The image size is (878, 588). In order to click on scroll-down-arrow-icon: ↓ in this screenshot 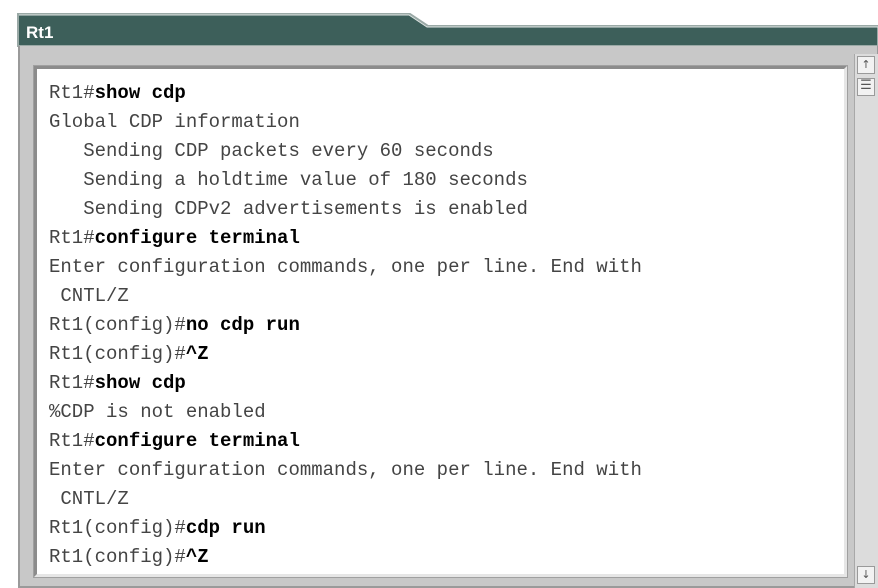, I will do `click(866, 575)`.